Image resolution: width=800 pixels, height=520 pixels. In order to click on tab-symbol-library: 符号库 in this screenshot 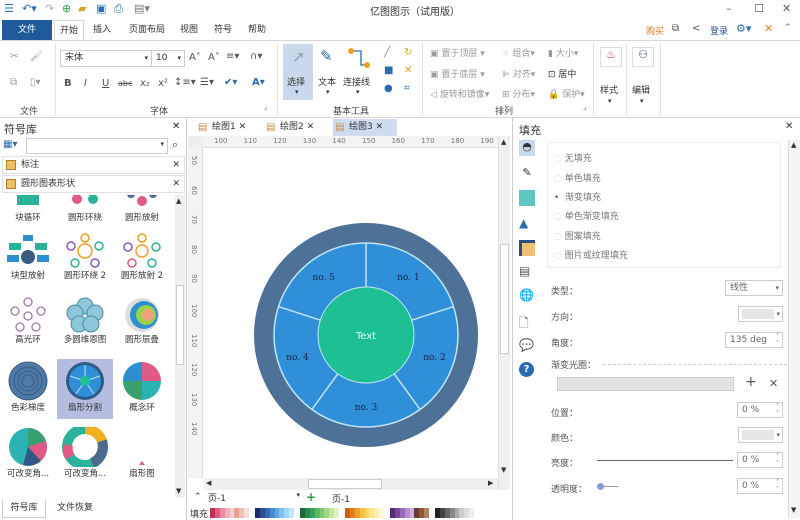, I will do `click(24, 509)`.